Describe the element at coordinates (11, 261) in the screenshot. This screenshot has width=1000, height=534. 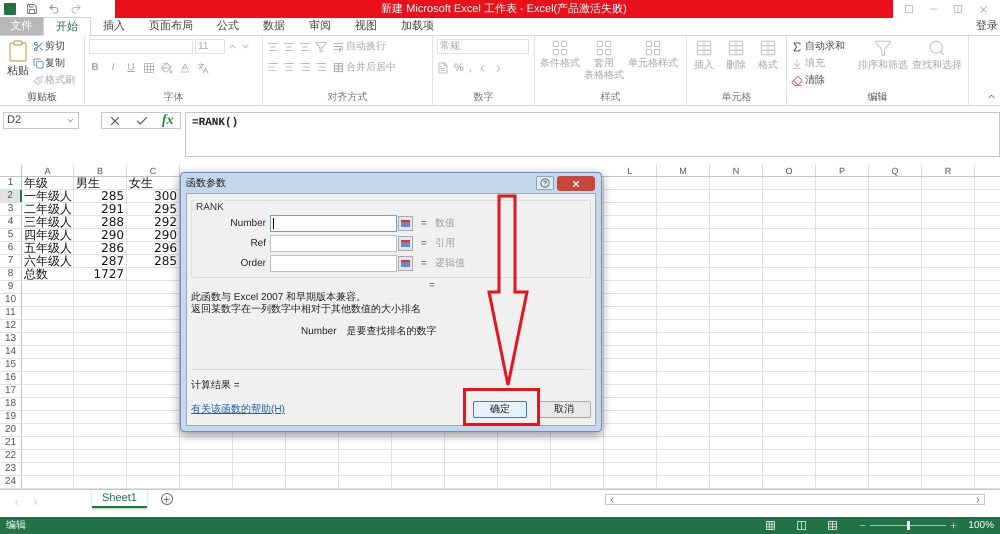
I see `row-header: 7` at that location.